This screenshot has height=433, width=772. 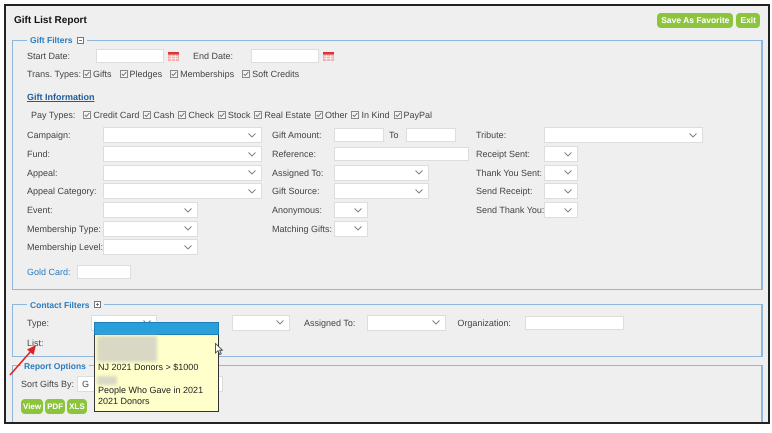 I want to click on checkbox-label: Memberships, so click(x=207, y=74).